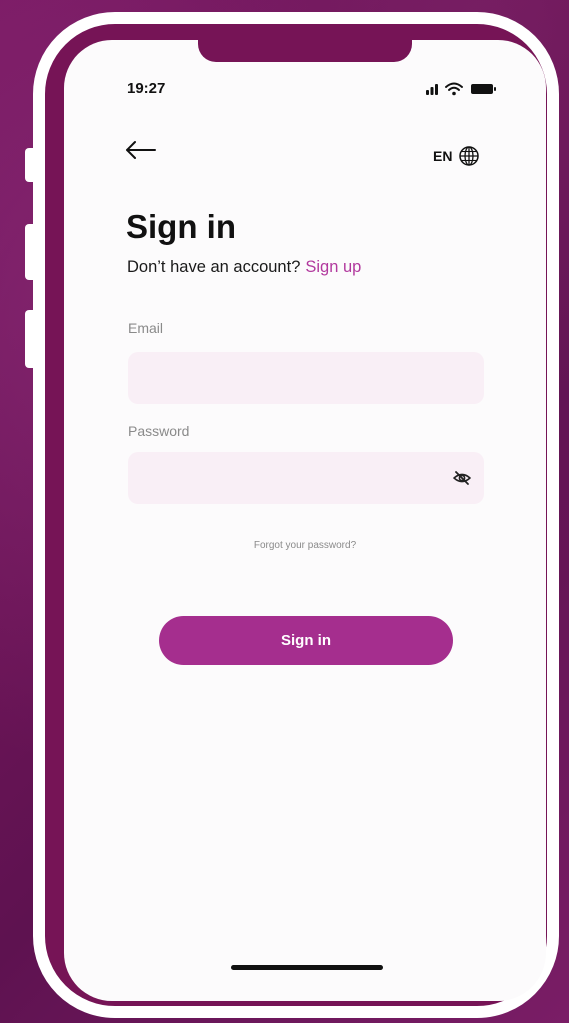 The image size is (569, 1023). I want to click on signup-link: Sign up, so click(333, 267).